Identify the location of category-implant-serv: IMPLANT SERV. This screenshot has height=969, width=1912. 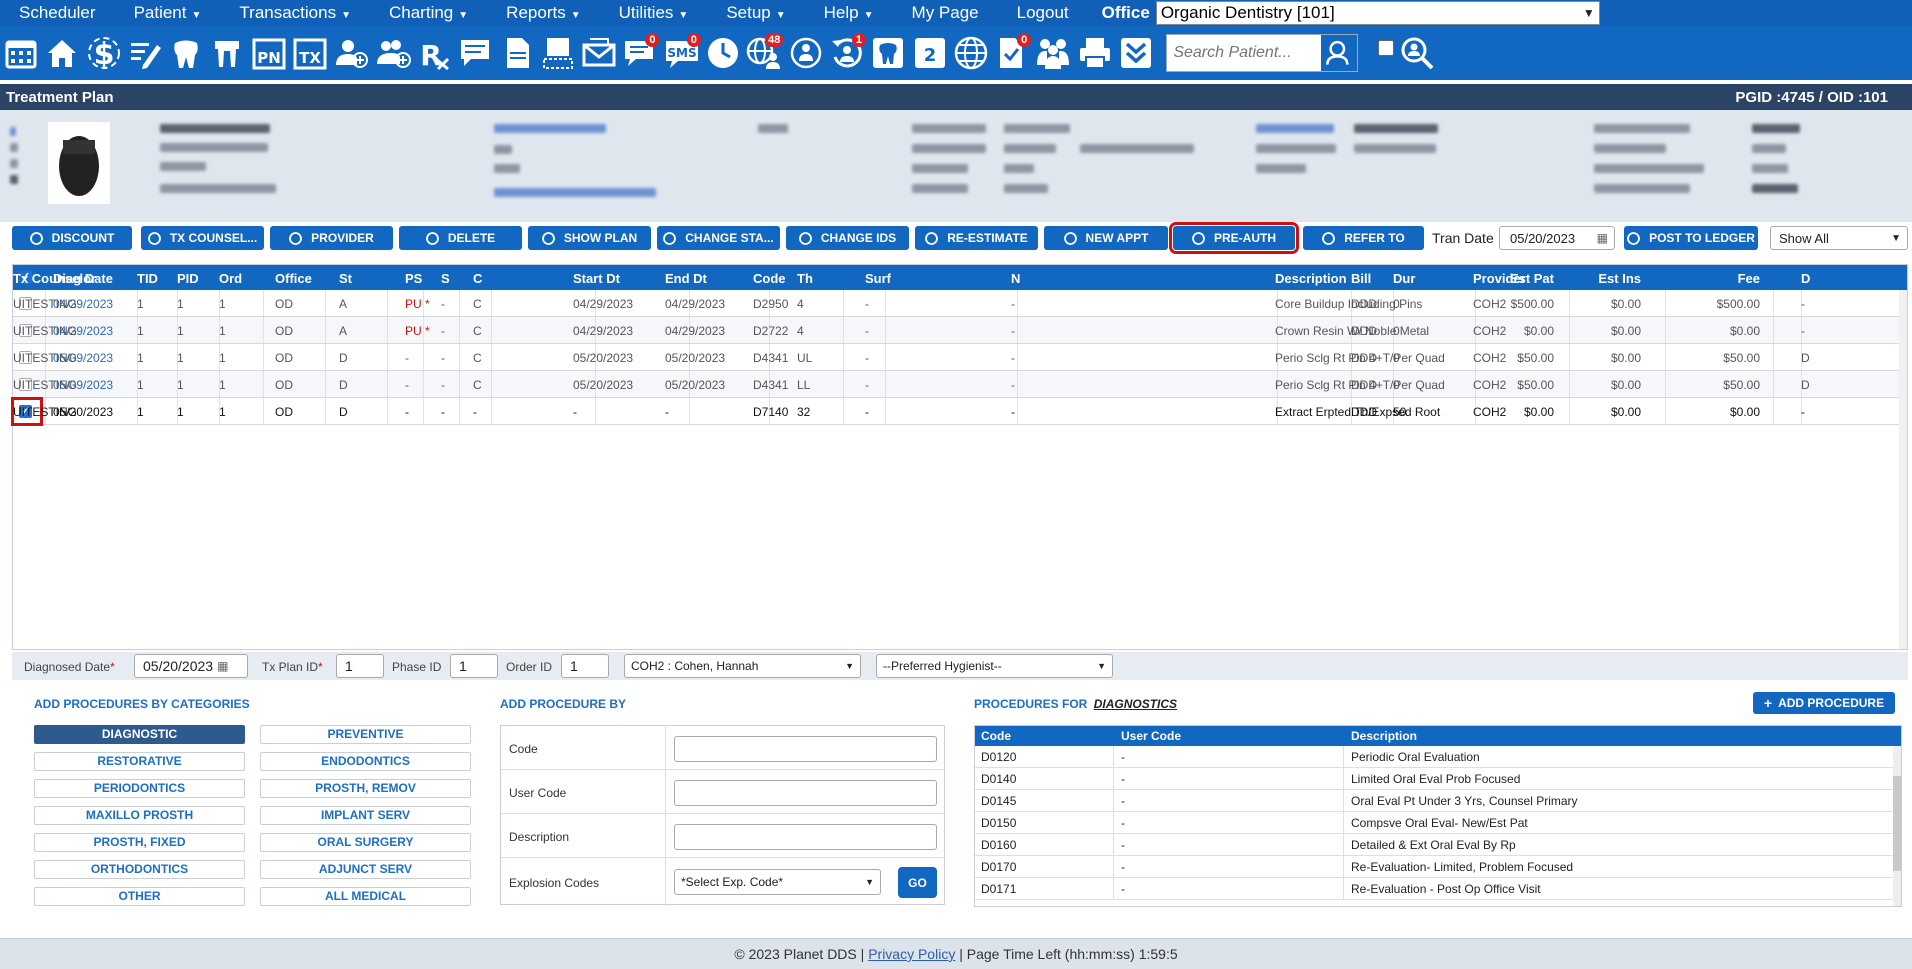
(365, 815).